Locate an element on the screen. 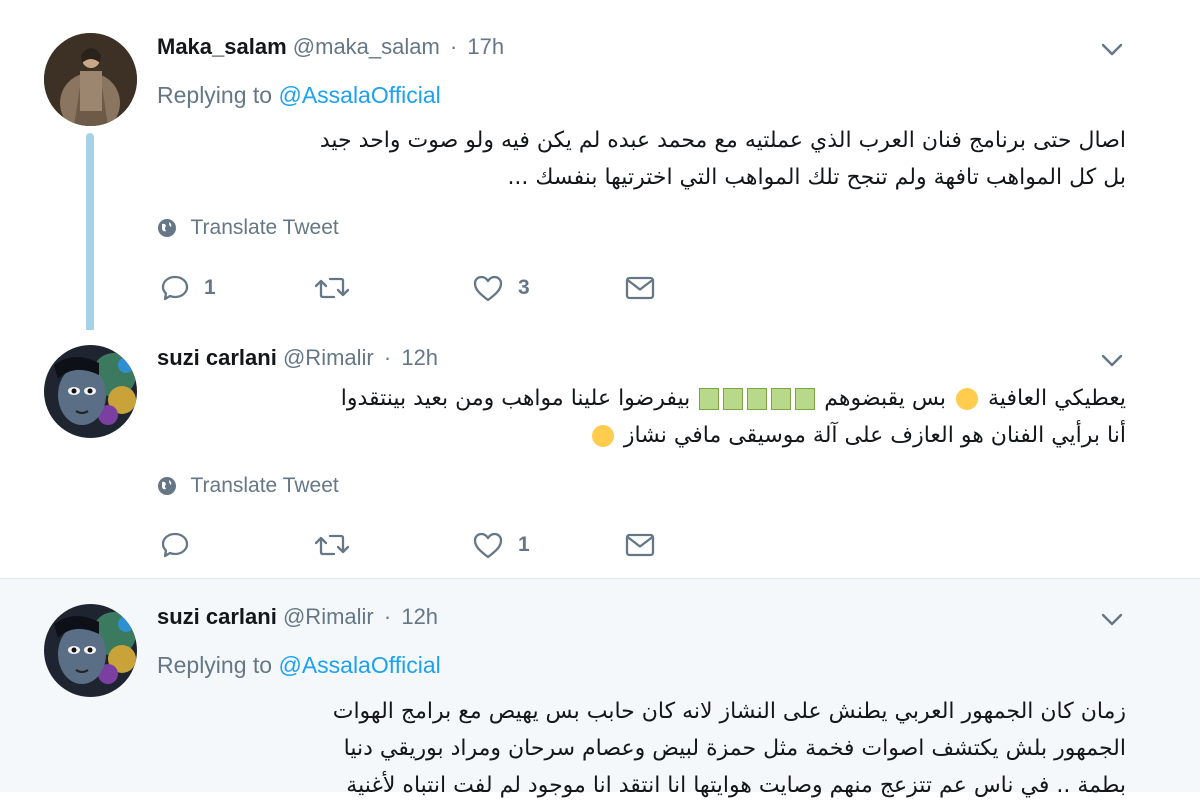 Image resolution: width=1200 pixels, height=804 pixels. tweet-text-segment: بيفرضوا علينا مواهب ومن بعيد بينتقدوا is located at coordinates (515, 398).